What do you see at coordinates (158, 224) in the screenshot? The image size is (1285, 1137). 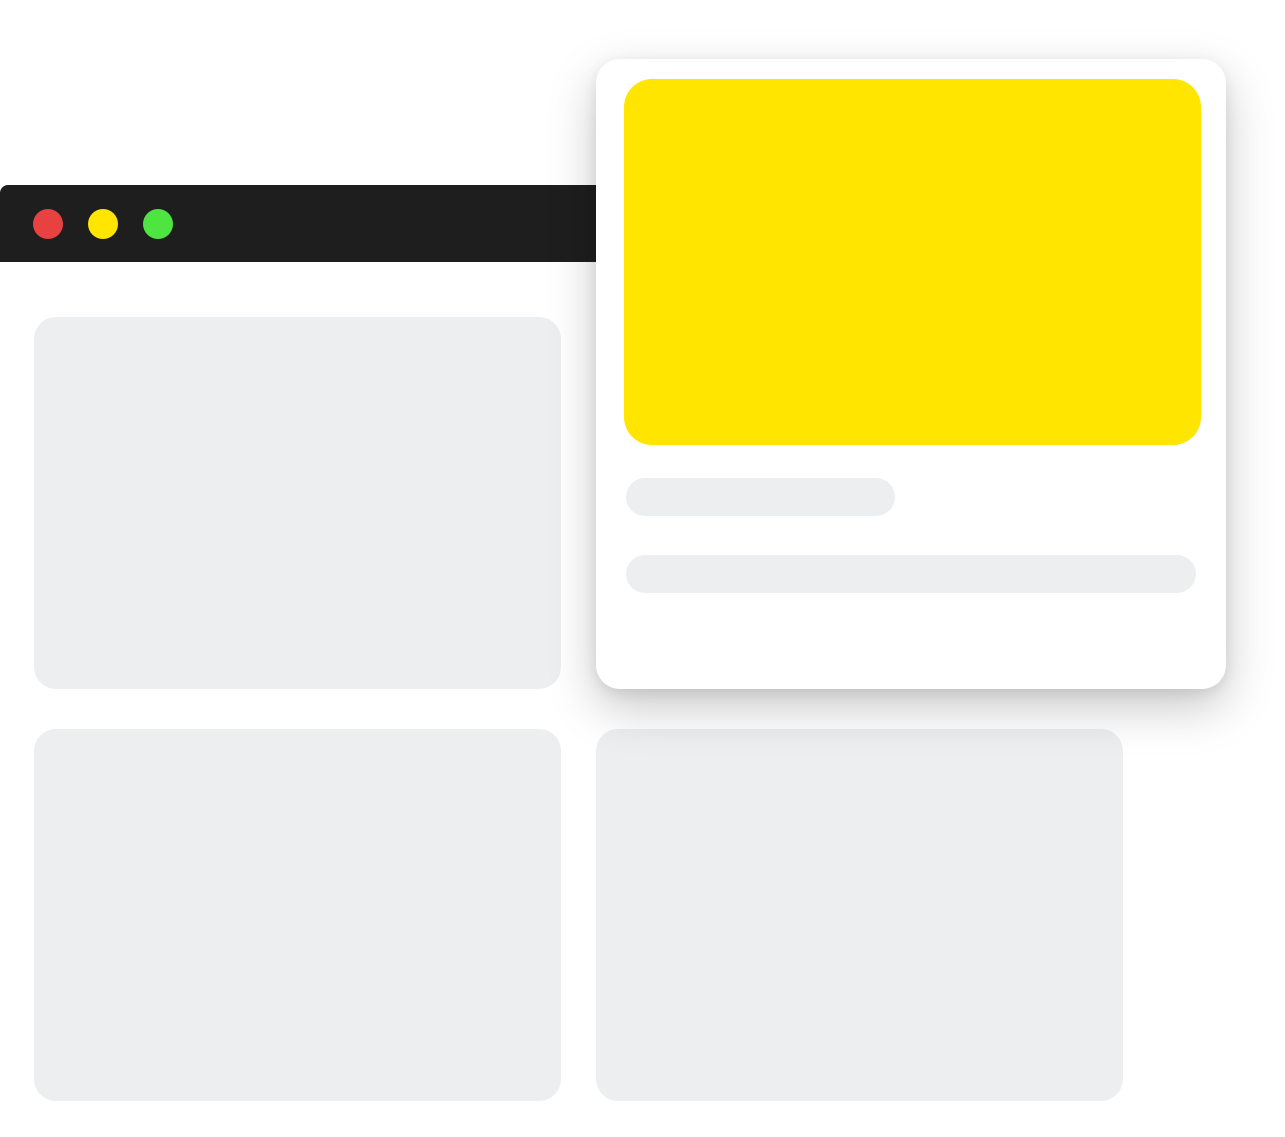 I see `maximize-window-icon` at bounding box center [158, 224].